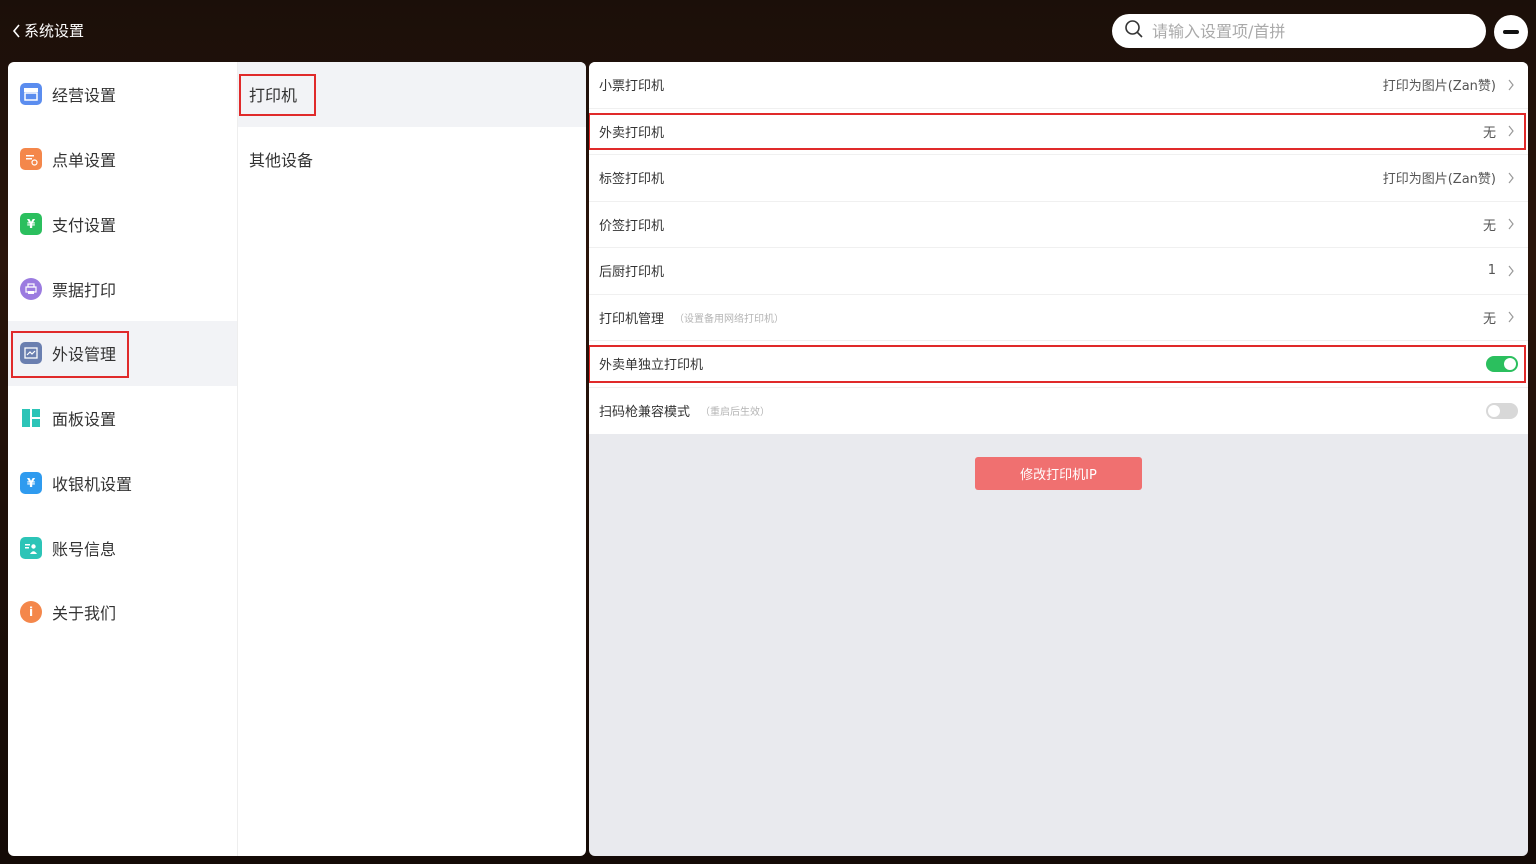 The height and width of the screenshot is (864, 1536). What do you see at coordinates (645, 413) in the screenshot?
I see `row-label: 扫码枪兼容模式` at bounding box center [645, 413].